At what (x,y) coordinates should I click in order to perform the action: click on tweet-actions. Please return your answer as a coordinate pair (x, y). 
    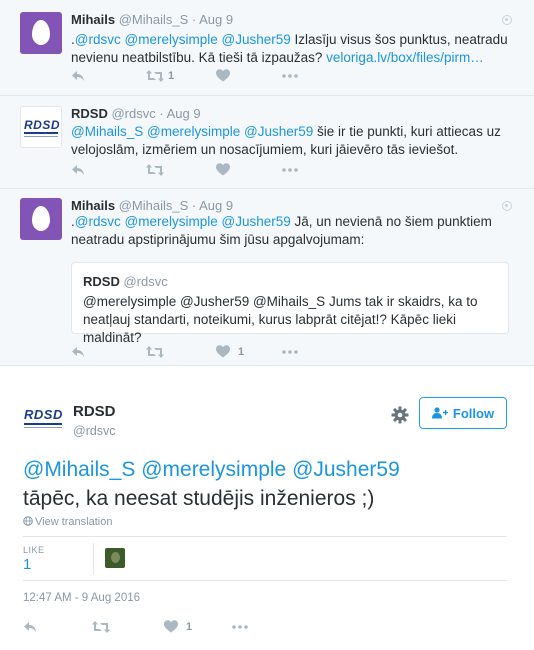
    Looking at the image, I should click on (201, 171).